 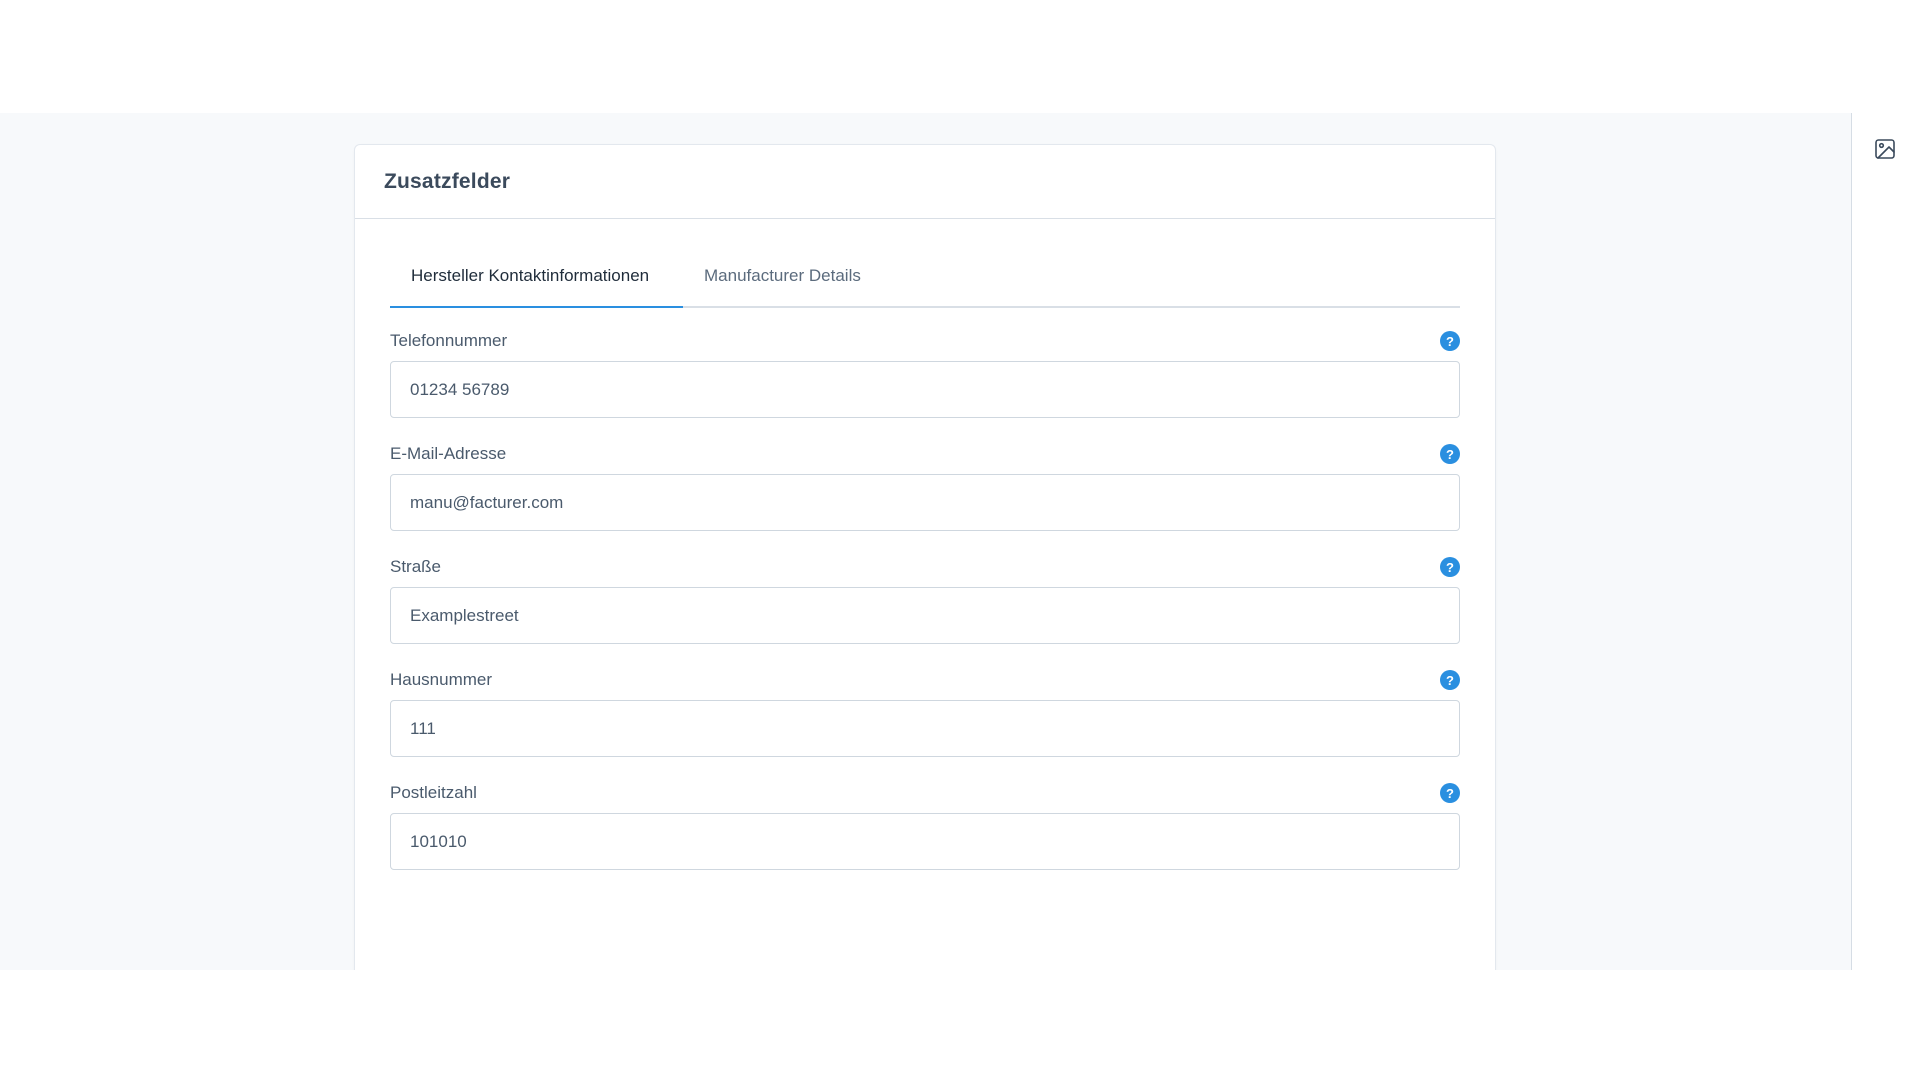 I want to click on email-adresse-input, so click(x=925, y=502).